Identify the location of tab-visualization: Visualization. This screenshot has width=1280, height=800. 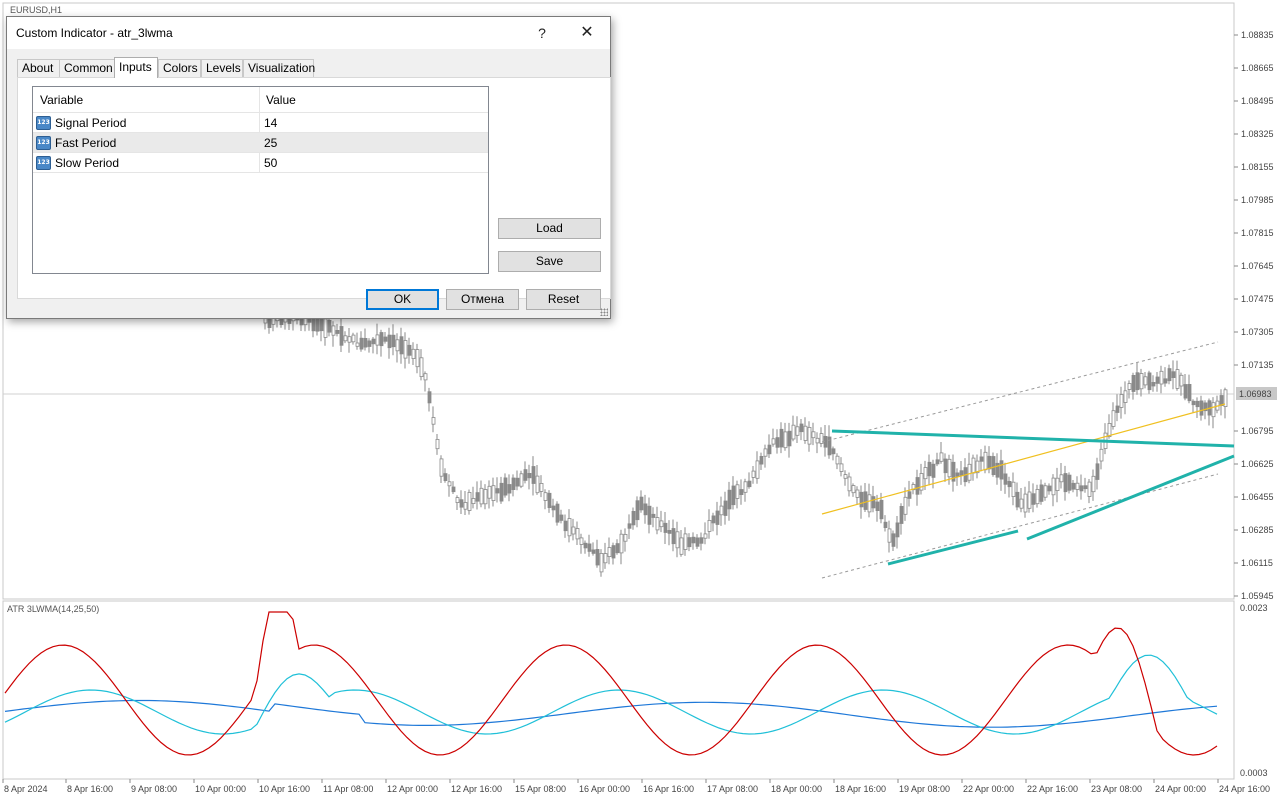
(279, 68).